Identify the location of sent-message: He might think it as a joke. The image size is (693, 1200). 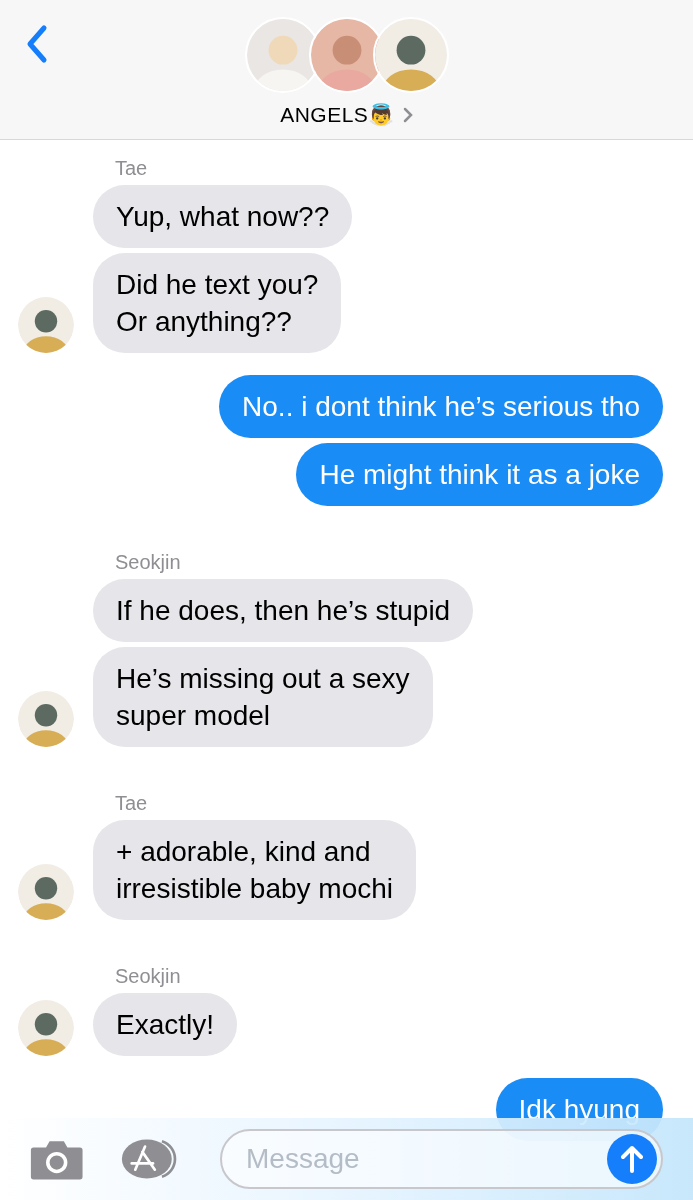
(479, 474).